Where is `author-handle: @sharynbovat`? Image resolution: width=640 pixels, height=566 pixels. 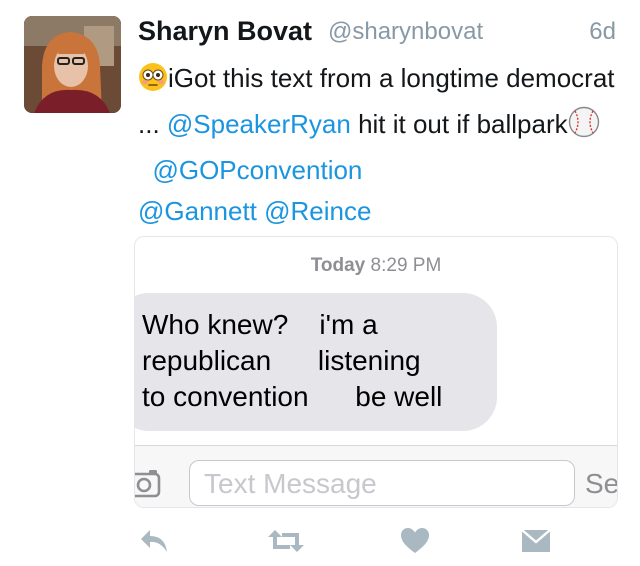
author-handle: @sharynbovat is located at coordinates (405, 32).